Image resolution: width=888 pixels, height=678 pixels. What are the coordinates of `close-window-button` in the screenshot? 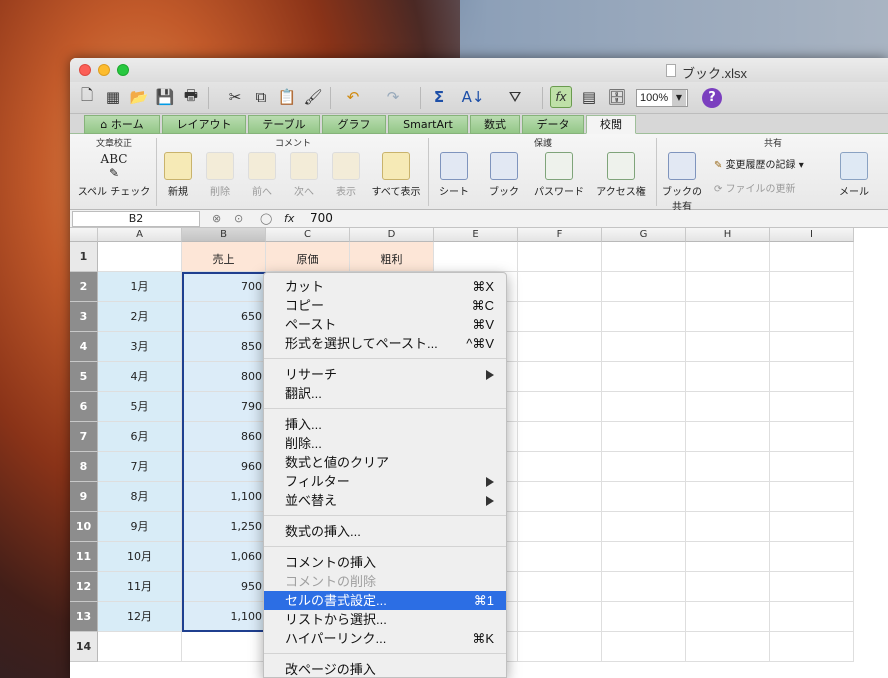 It's located at (85, 70).